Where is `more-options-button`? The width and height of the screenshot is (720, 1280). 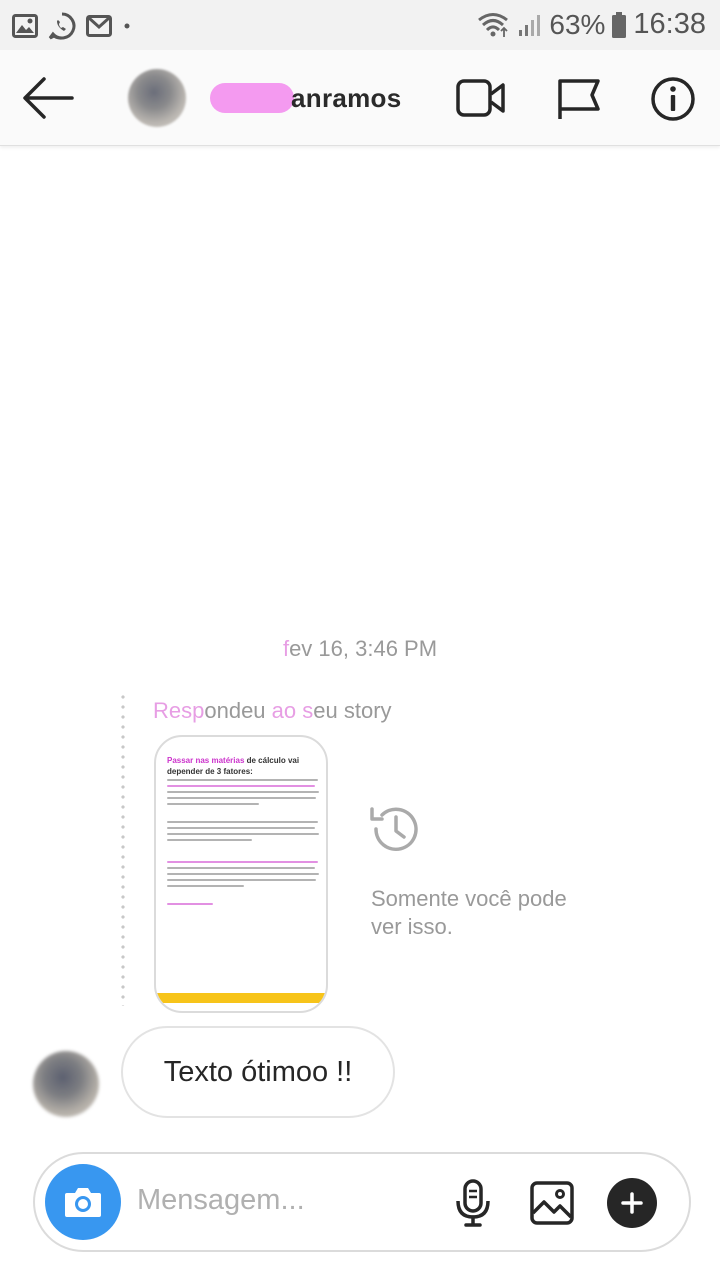 more-options-button is located at coordinates (632, 1203).